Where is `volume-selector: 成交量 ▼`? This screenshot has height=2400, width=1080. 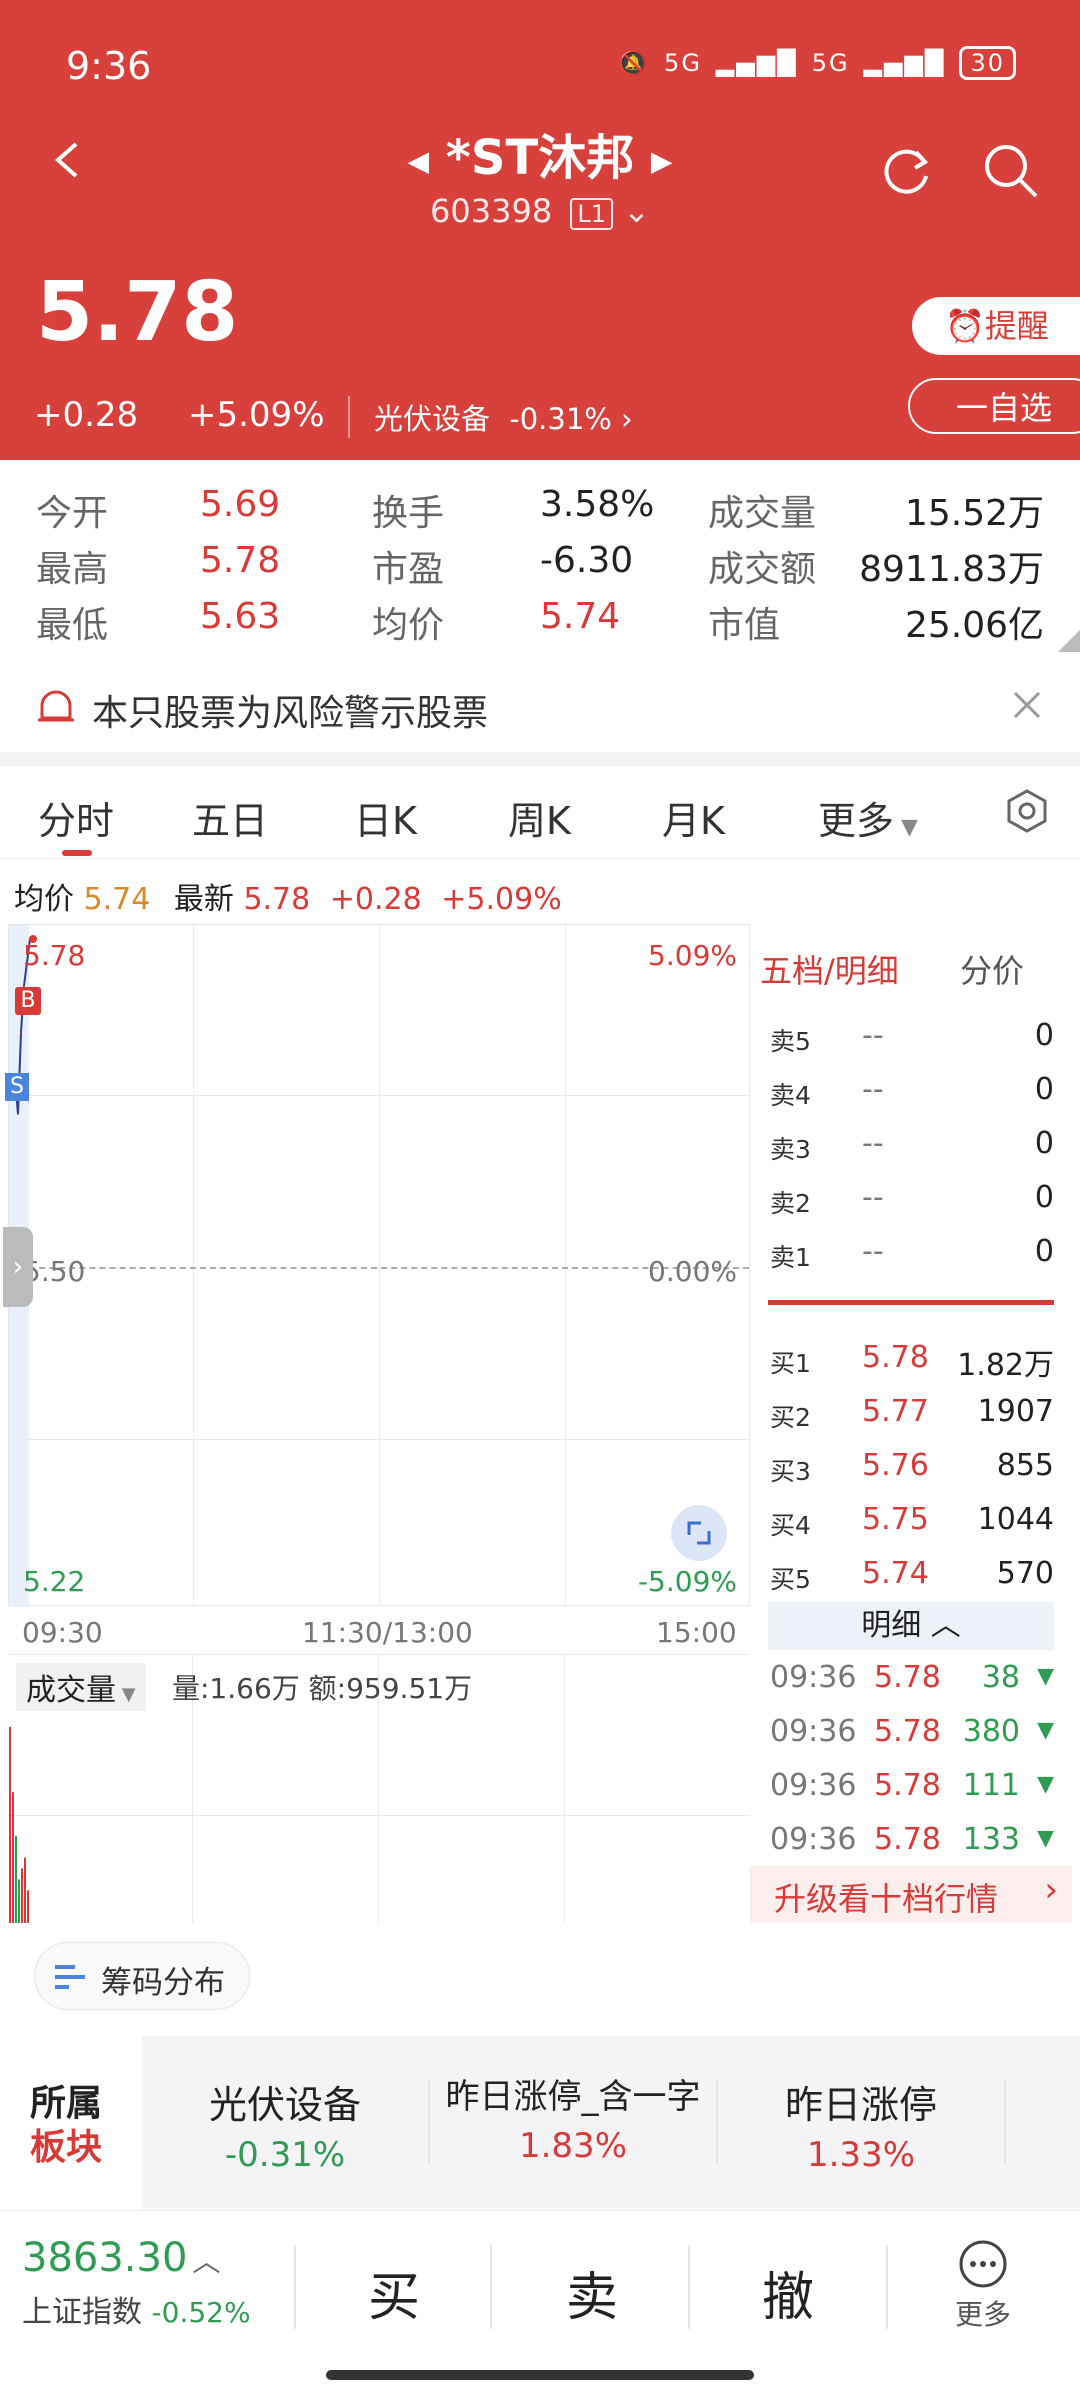
volume-selector: 成交量 ▼ is located at coordinates (81, 1687).